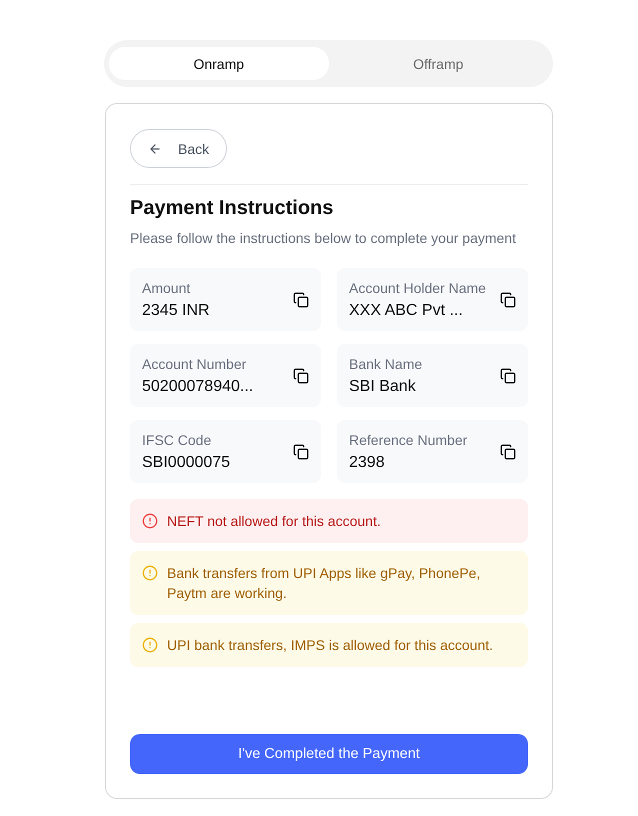  Describe the element at coordinates (155, 149) in the screenshot. I see `arrow-left-icon` at that location.